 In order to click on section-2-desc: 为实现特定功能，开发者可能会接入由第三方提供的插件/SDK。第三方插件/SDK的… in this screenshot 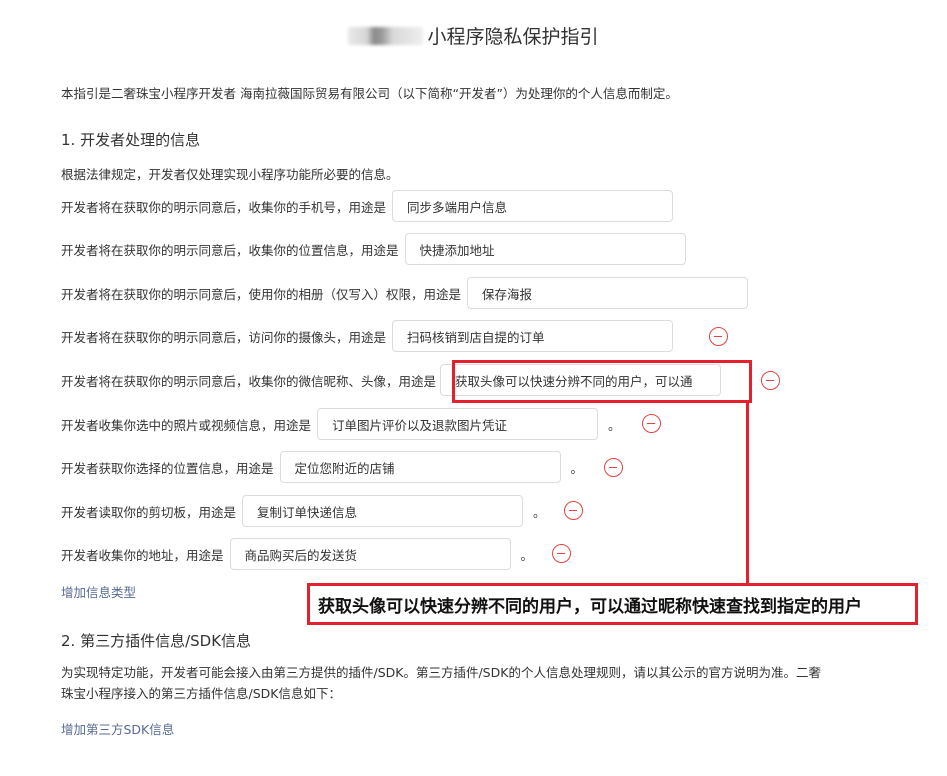, I will do `click(441, 683)`.